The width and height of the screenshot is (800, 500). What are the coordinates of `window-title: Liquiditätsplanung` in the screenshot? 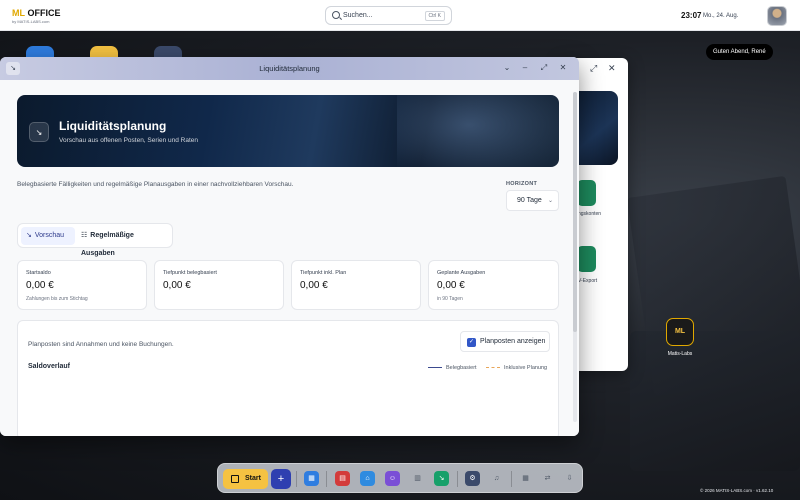 It's located at (289, 68).